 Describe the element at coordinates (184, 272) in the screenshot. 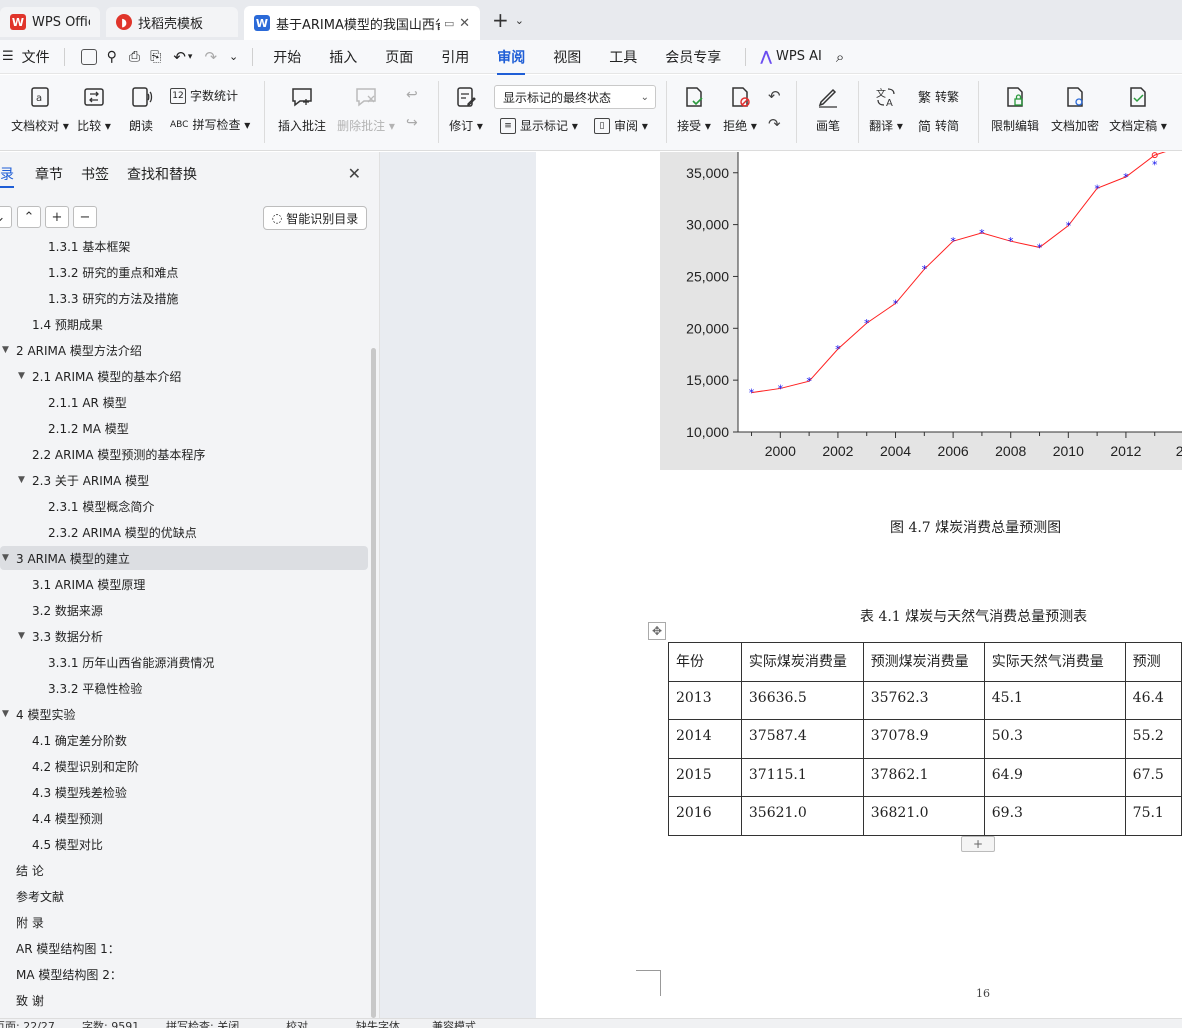

I see `toc-item: 1.3.2 研究的重点和难点` at that location.